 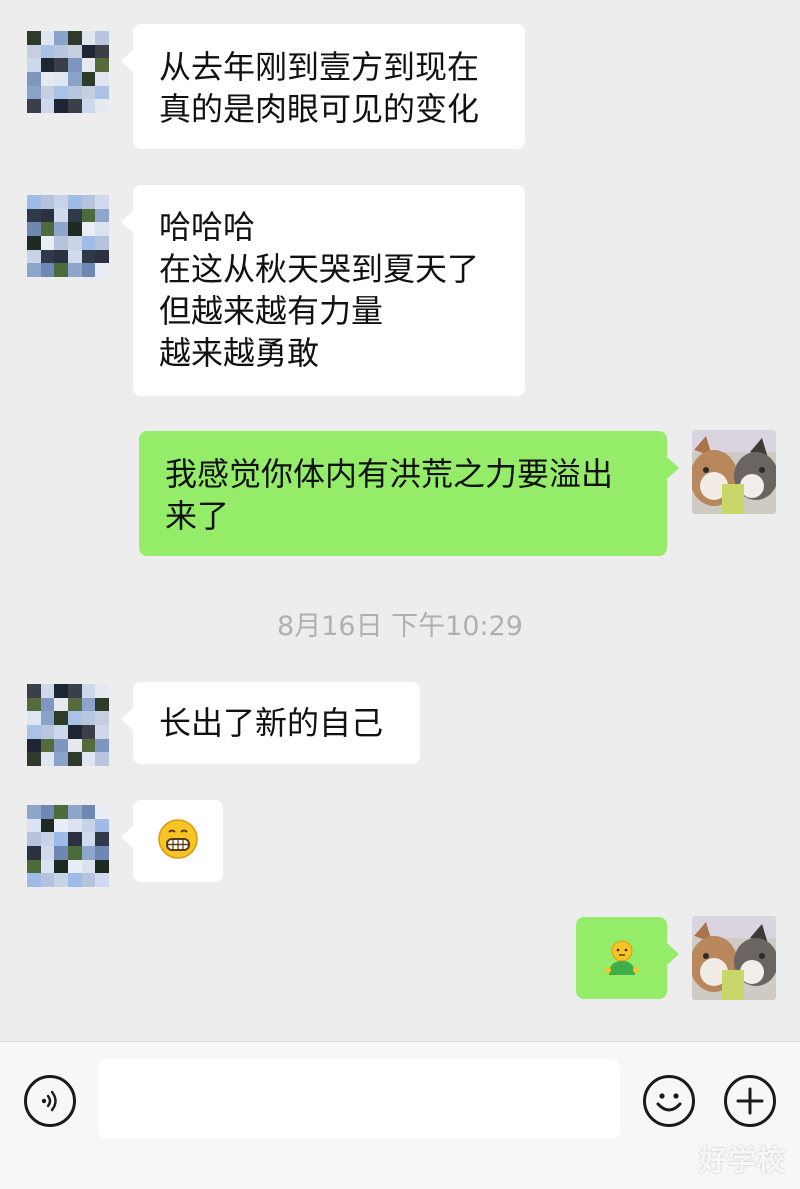 I want to click on message-bubble-outgoing, so click(x=627, y=958).